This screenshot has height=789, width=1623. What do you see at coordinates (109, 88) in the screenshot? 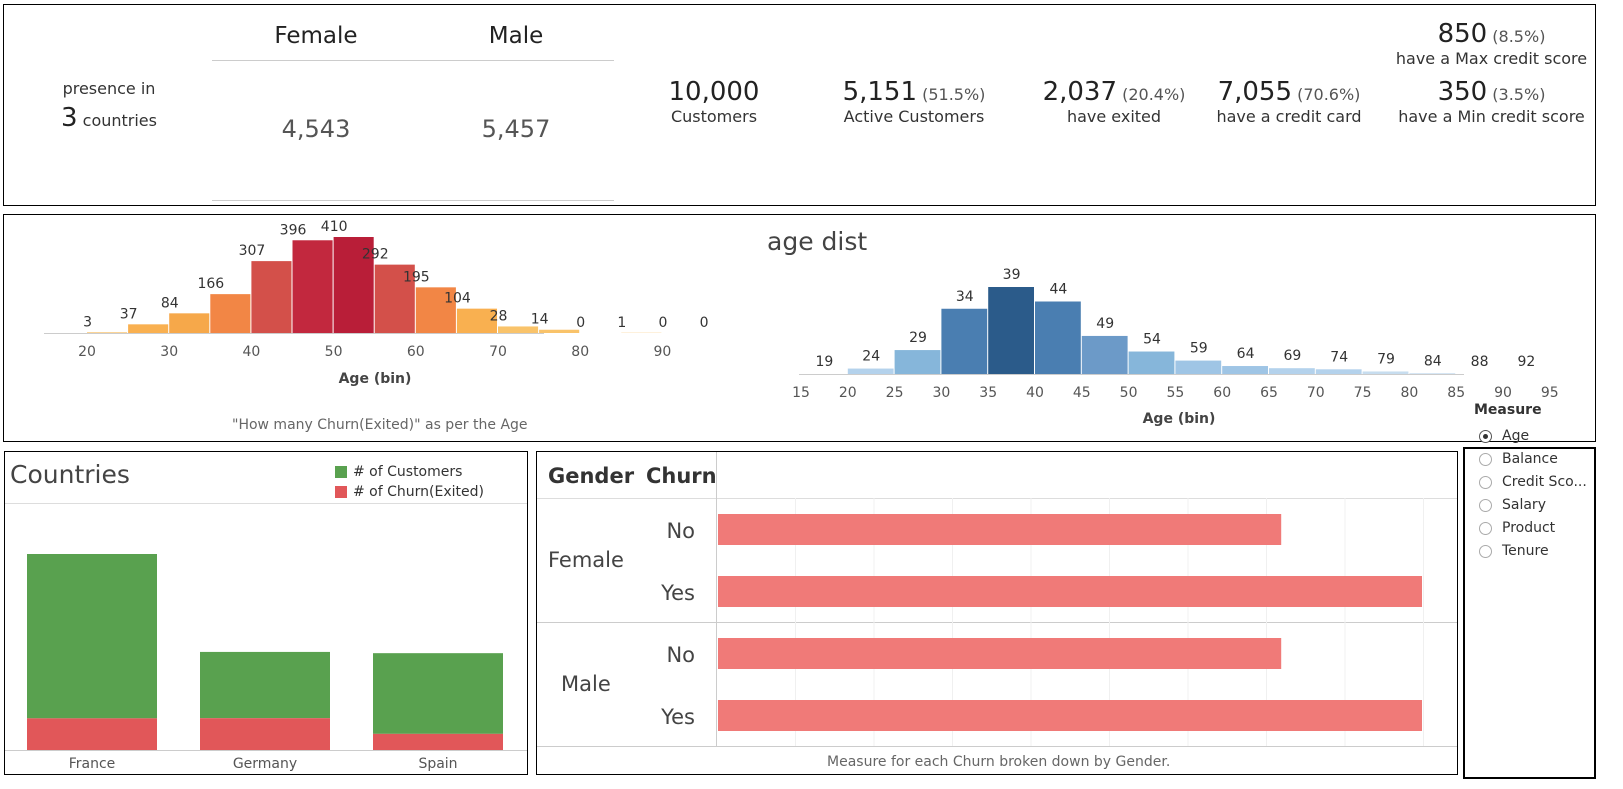
I see `presence-label: presence in` at bounding box center [109, 88].